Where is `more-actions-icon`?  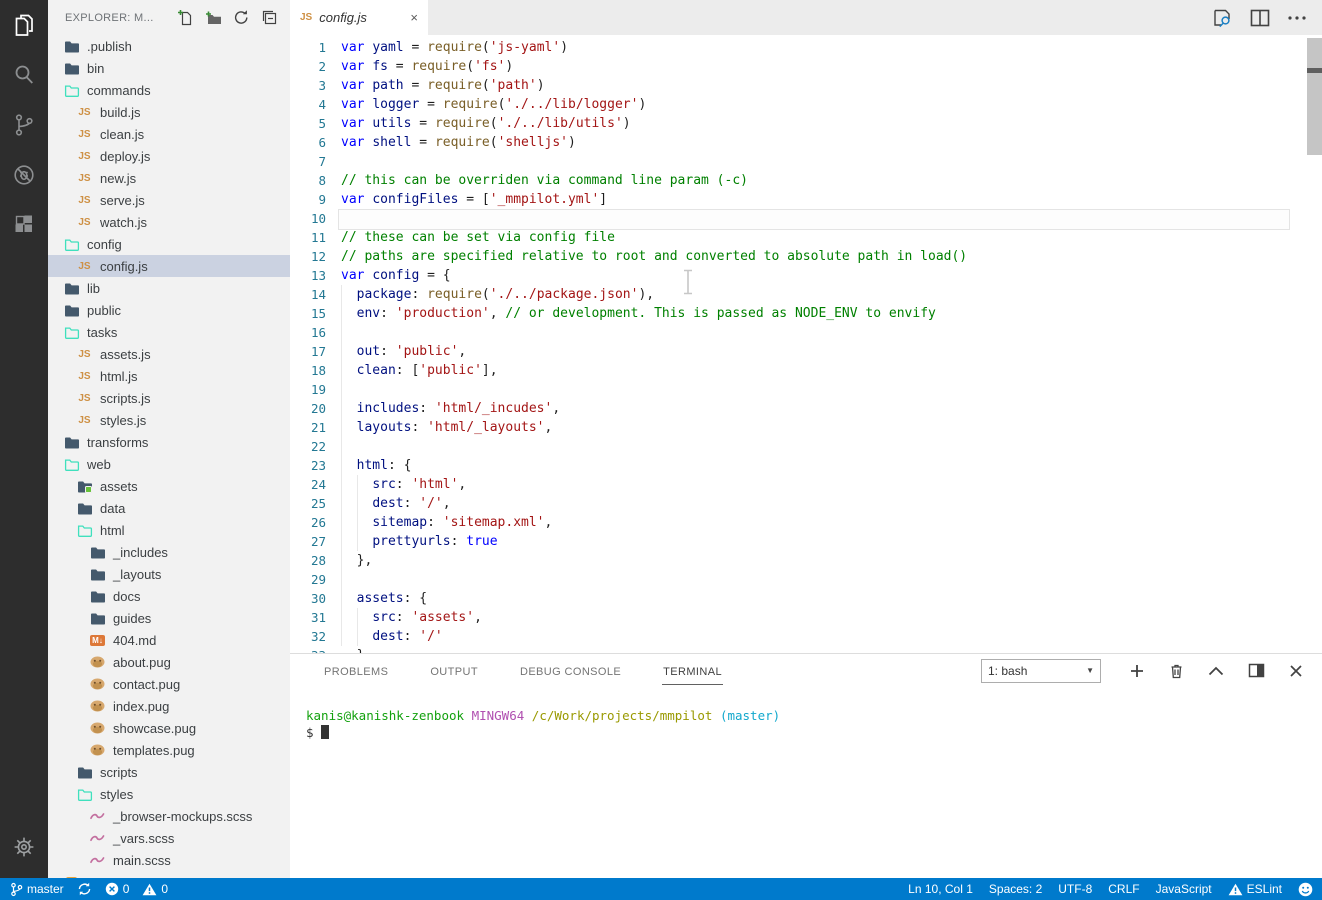 more-actions-icon is located at coordinates (1297, 18).